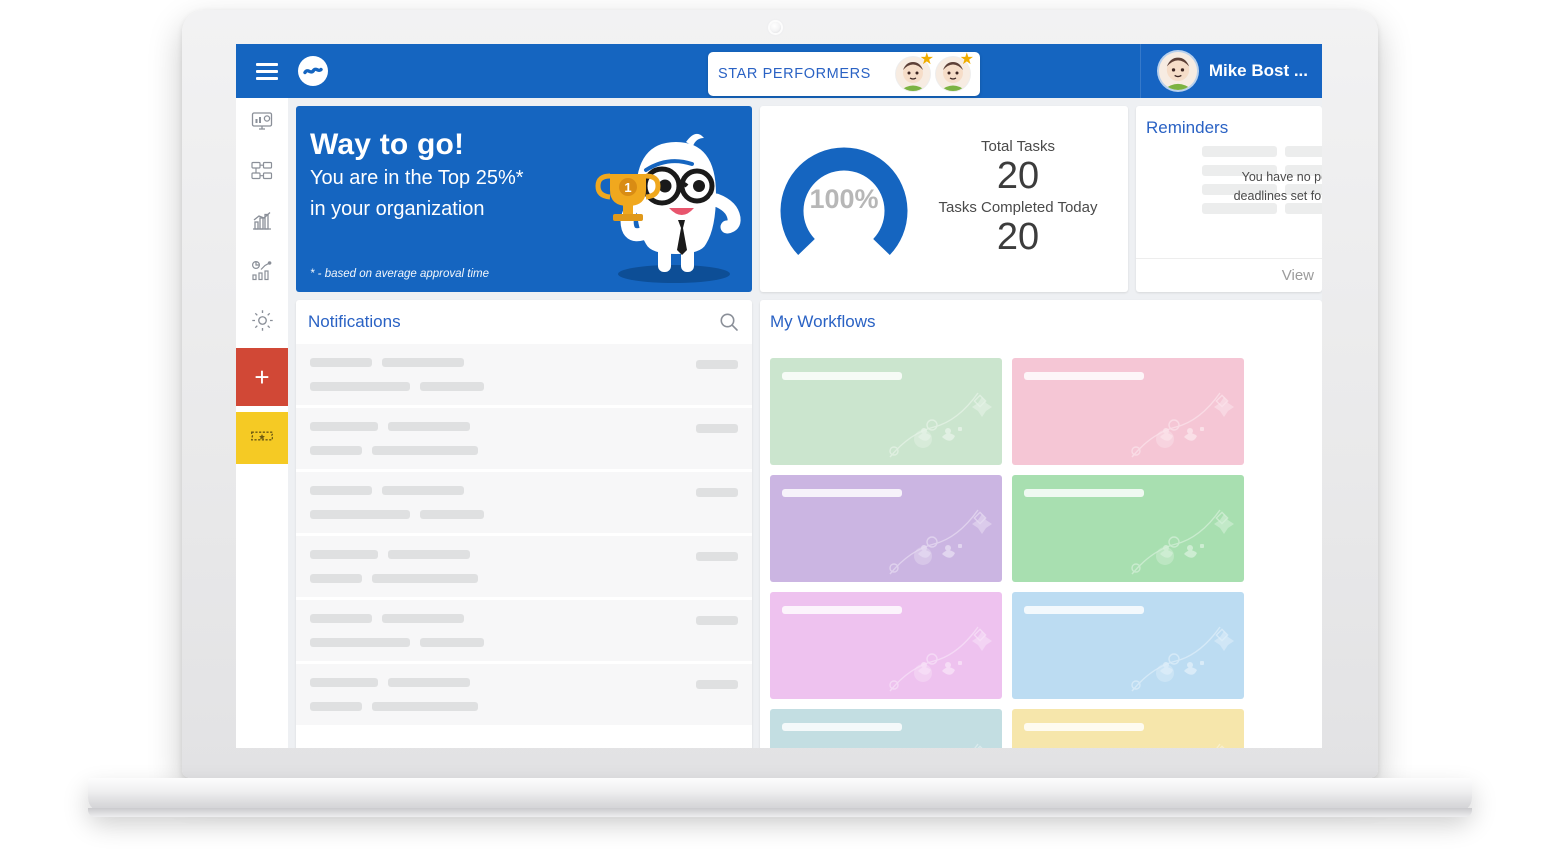  I want to click on reminders-title: Reminders, so click(1187, 127).